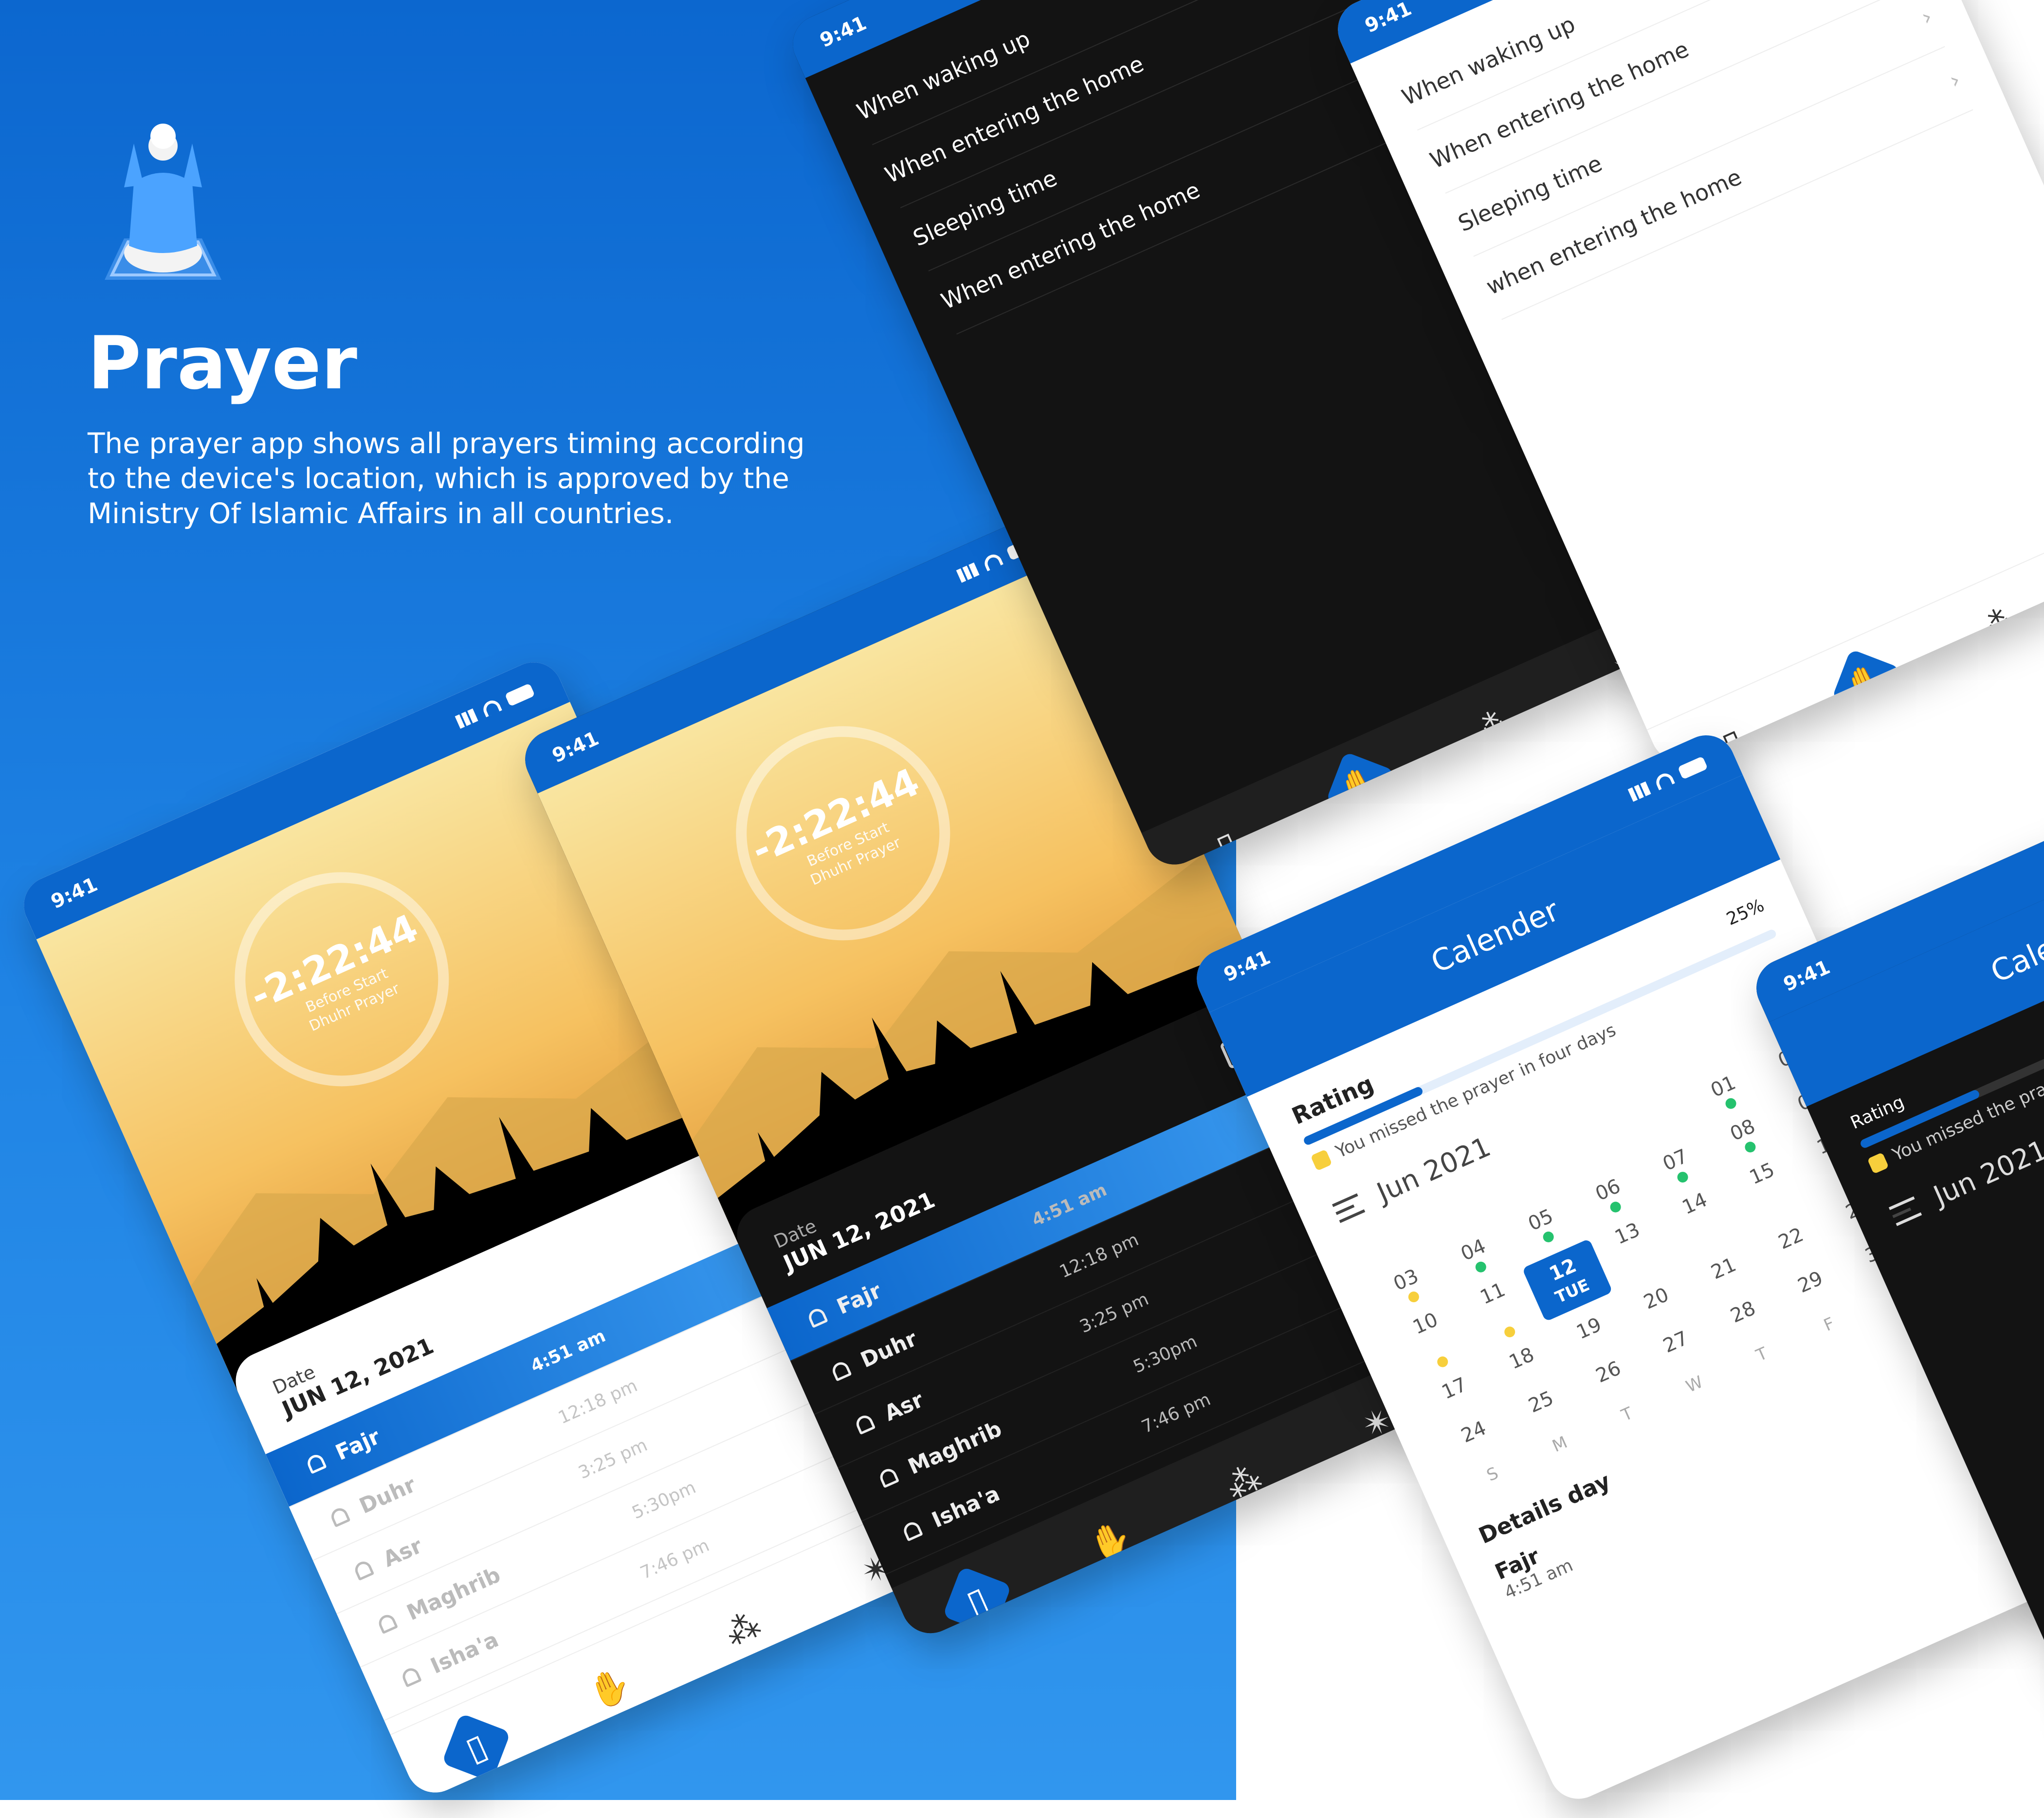 The image size is (2044, 1818). What do you see at coordinates (163, 202) in the screenshot?
I see `praying-man-logo-icon` at bounding box center [163, 202].